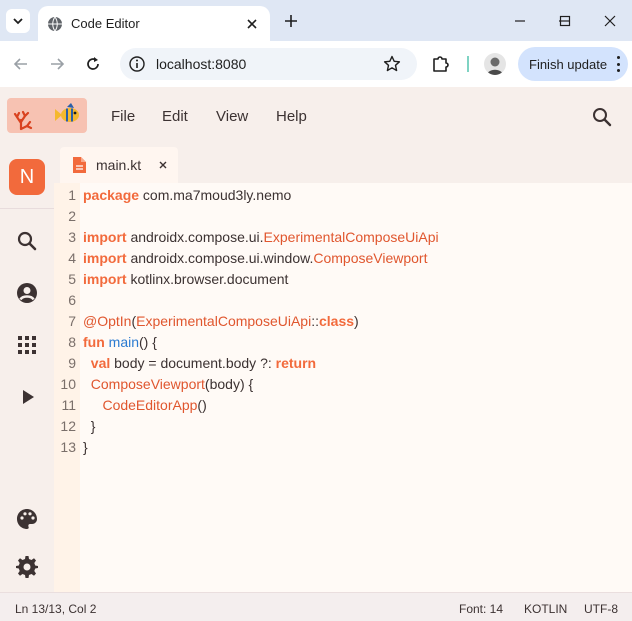  I want to click on editor-tab-bar: main.kt, so click(343, 164).